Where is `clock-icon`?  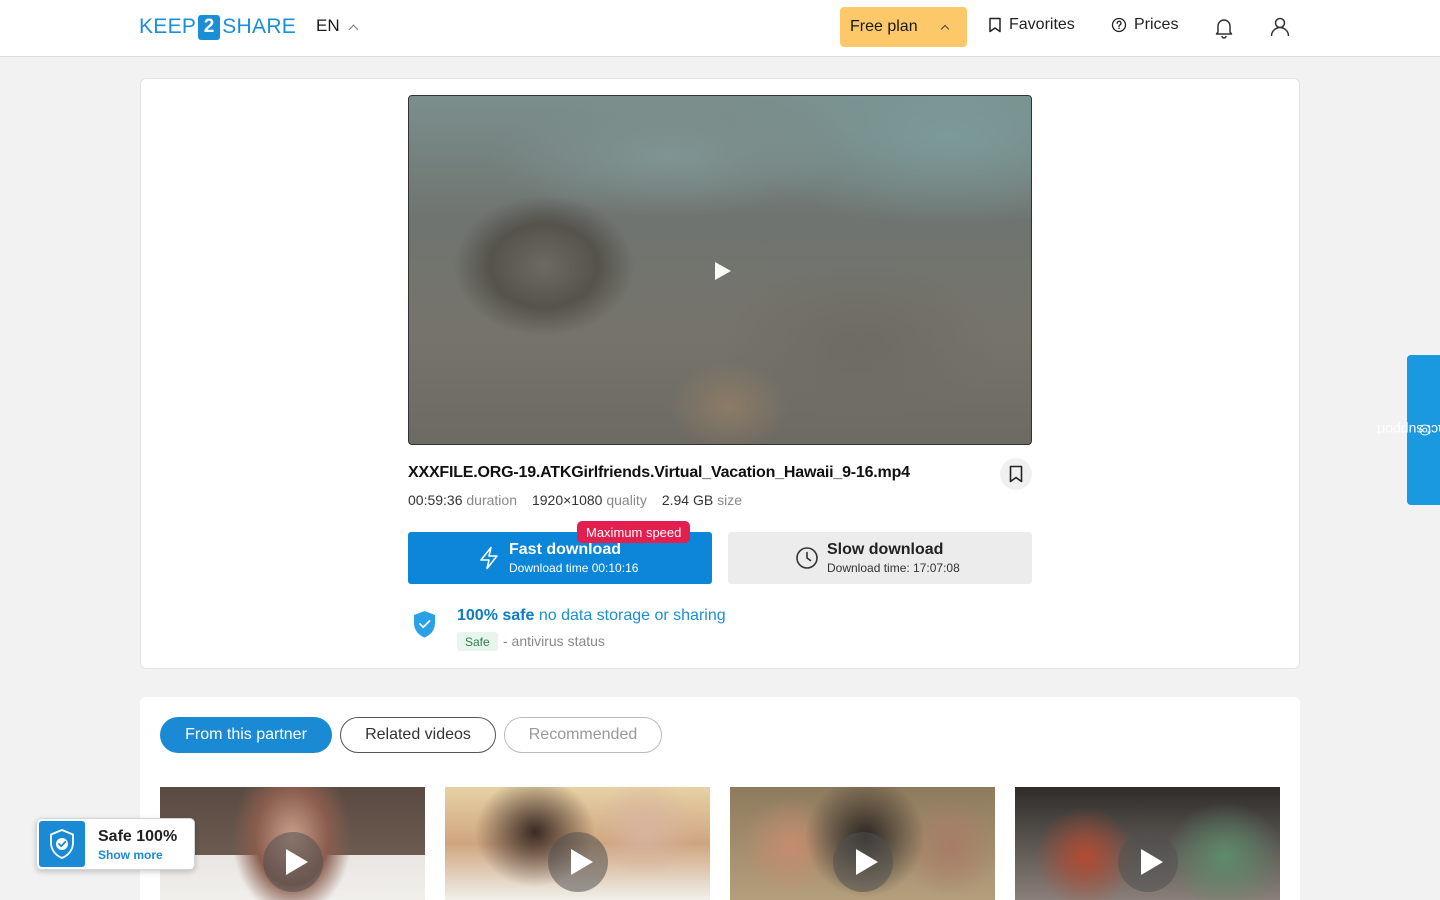 clock-icon is located at coordinates (807, 558).